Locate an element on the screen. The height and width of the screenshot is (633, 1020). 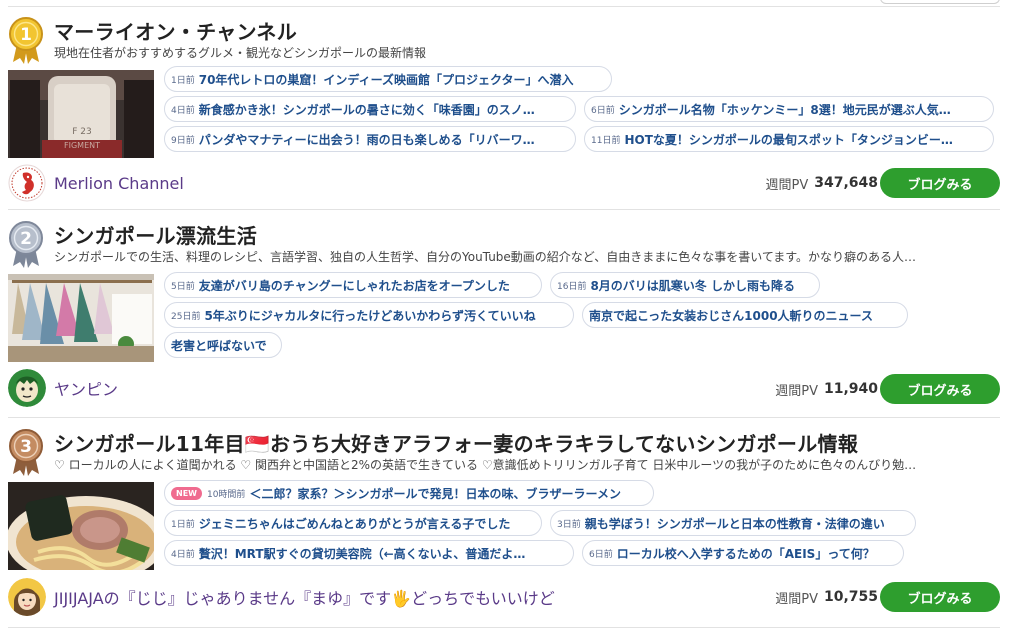
blog-owner: ヤンピン is located at coordinates (308, 388).